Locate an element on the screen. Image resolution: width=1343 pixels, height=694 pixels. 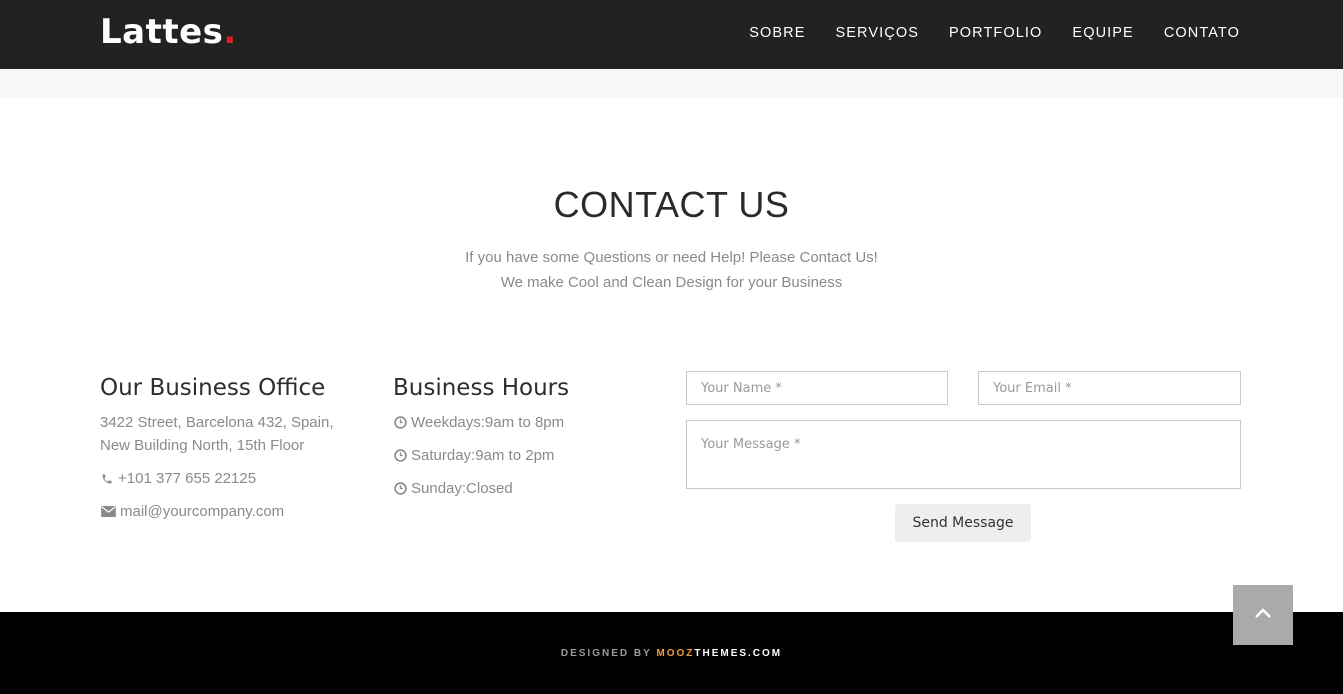
logo: Lattes. is located at coordinates (168, 32).